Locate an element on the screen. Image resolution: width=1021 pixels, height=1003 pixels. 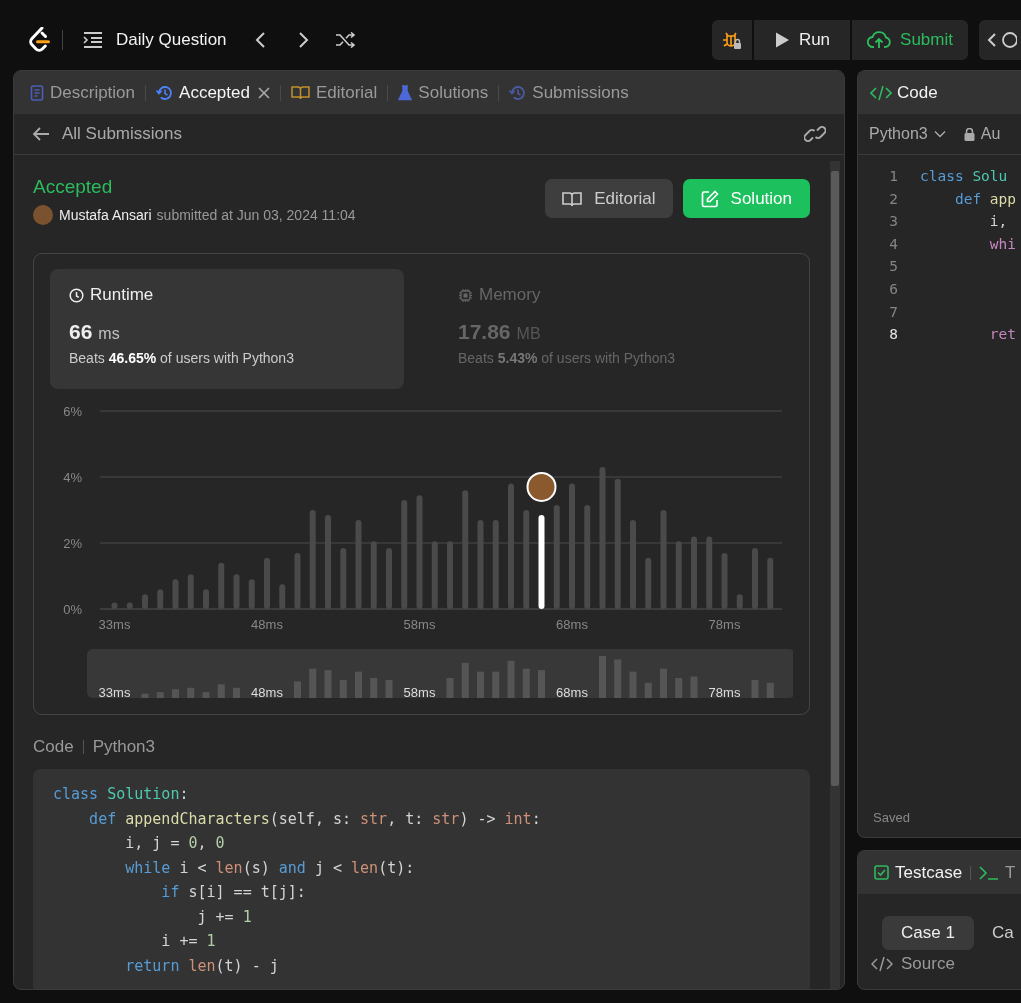
case-tab: Ca is located at coordinates (996, 933).